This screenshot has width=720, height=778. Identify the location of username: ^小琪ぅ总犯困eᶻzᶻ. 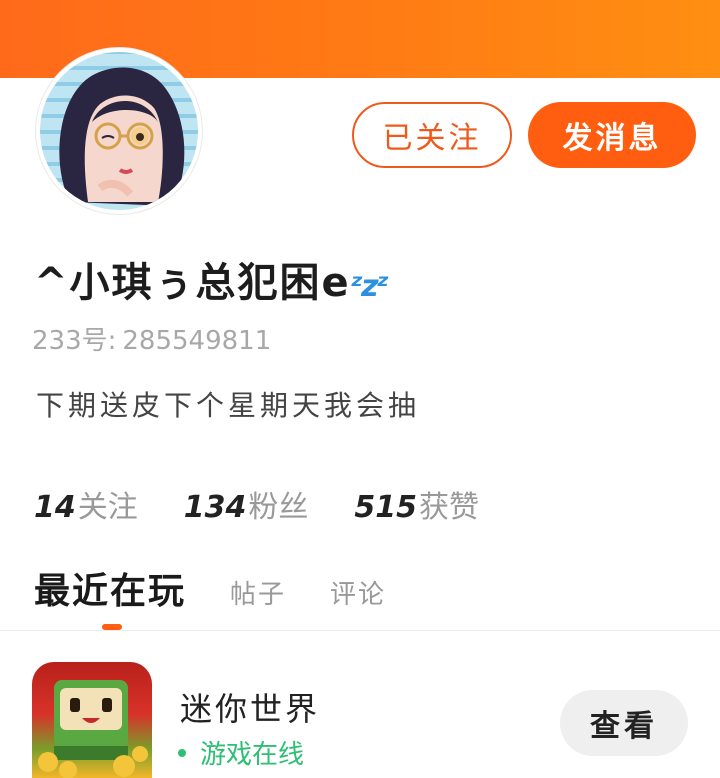
(211, 279).